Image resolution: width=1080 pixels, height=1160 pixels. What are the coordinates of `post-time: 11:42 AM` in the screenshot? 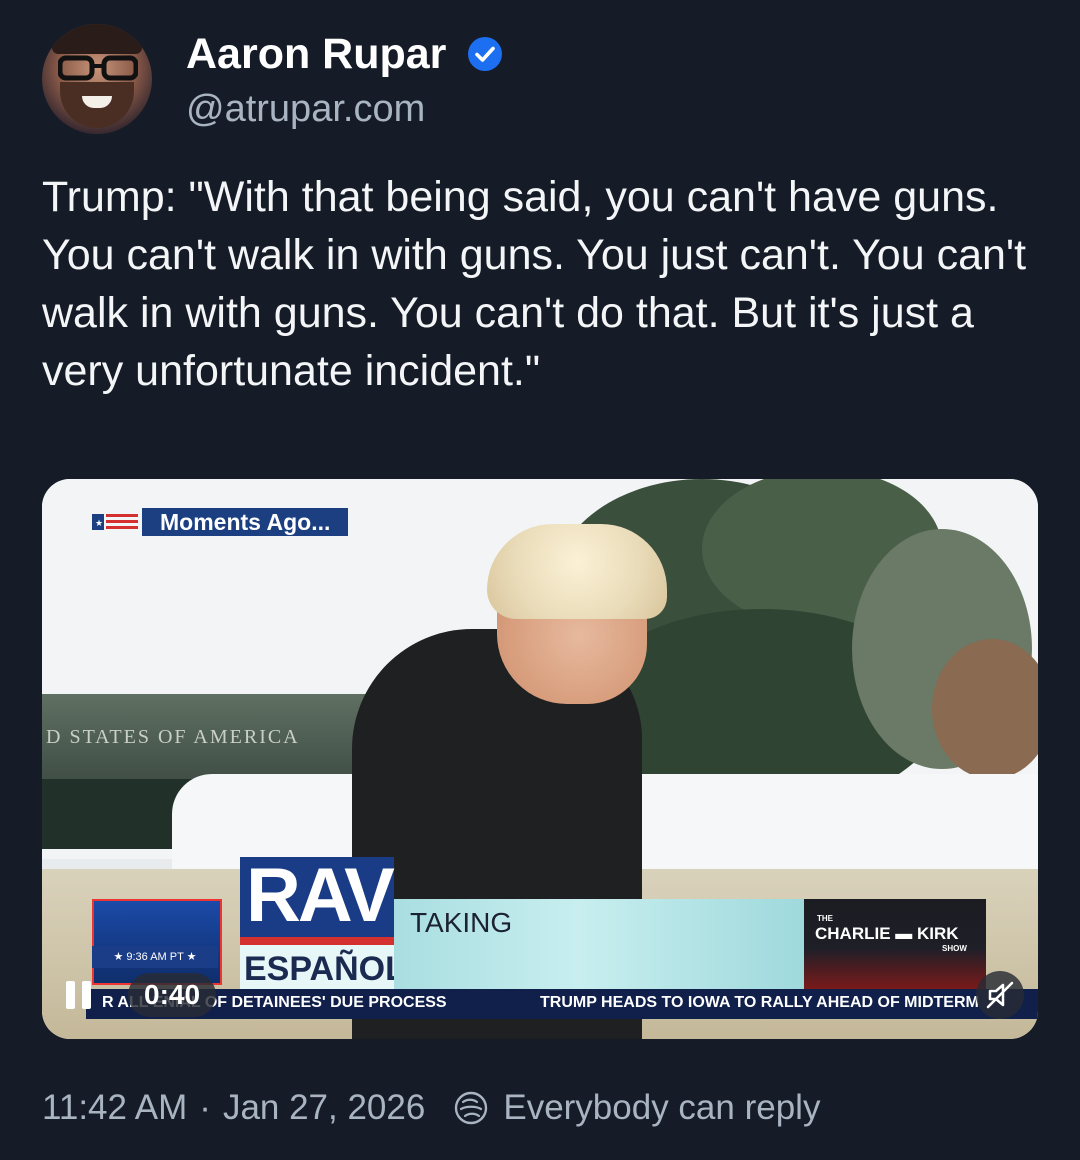 It's located at (114, 1108).